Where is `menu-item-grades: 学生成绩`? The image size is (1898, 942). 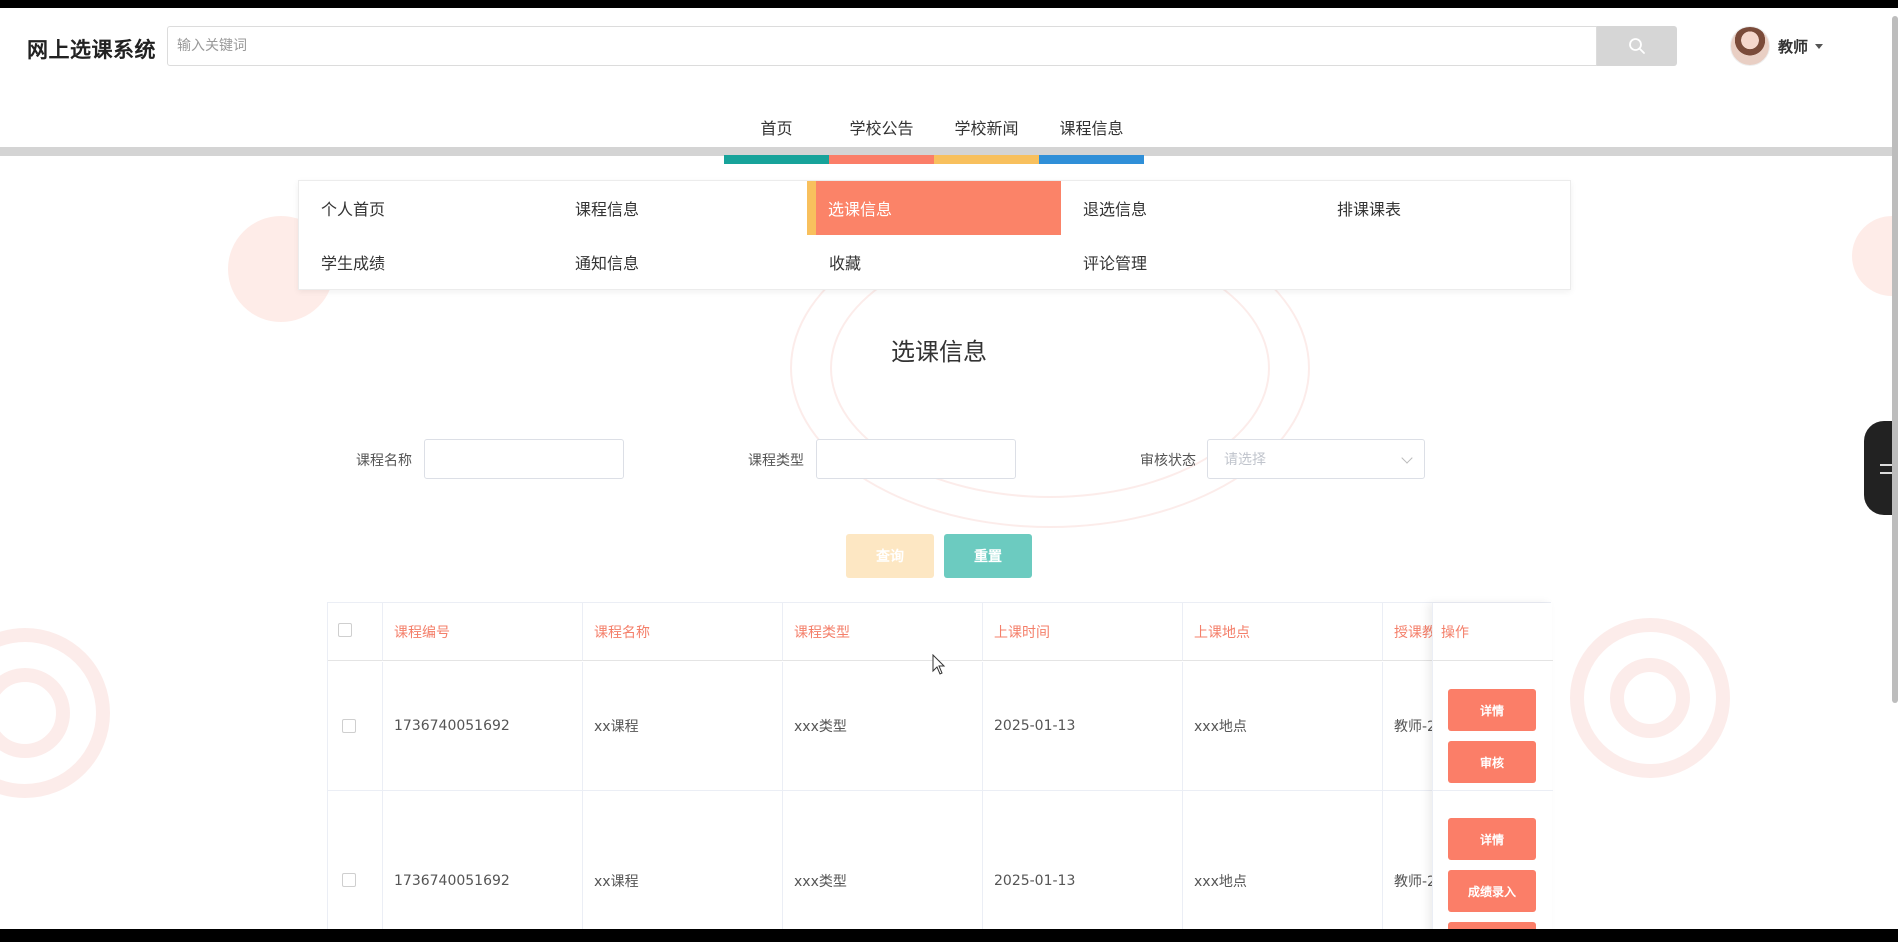 menu-item-grades: 学生成绩 is located at coordinates (426, 262).